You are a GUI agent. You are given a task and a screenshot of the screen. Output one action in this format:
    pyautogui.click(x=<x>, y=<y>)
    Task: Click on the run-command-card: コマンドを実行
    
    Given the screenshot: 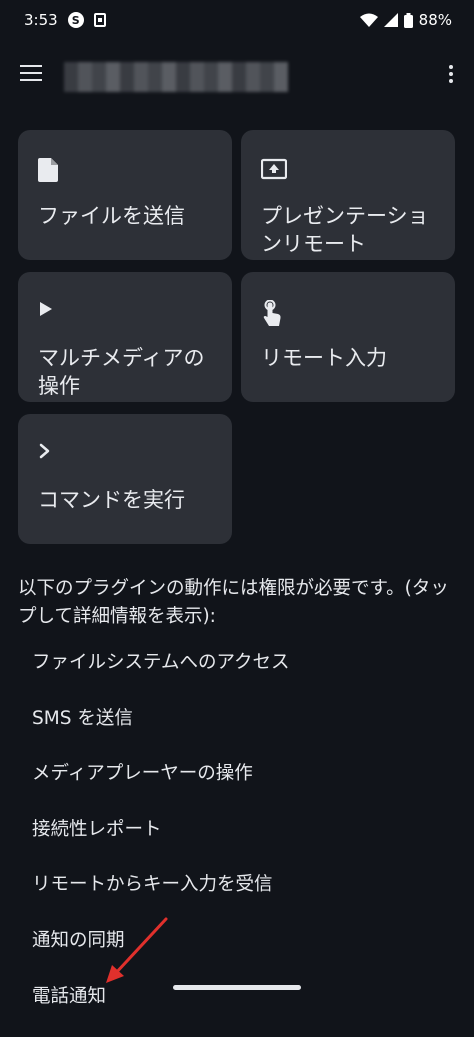 What is the action you would take?
    pyautogui.click(x=125, y=479)
    